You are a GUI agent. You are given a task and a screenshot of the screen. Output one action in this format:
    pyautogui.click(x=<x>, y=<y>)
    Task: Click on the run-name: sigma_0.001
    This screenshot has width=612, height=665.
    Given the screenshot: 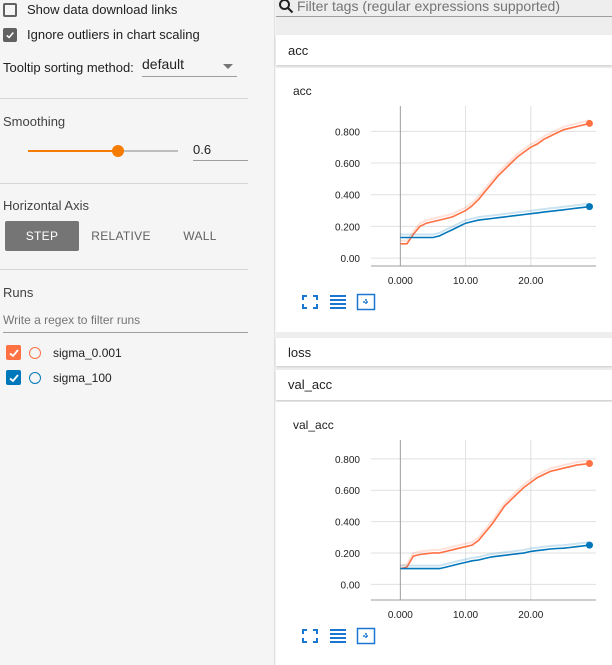 What is the action you would take?
    pyautogui.click(x=87, y=352)
    